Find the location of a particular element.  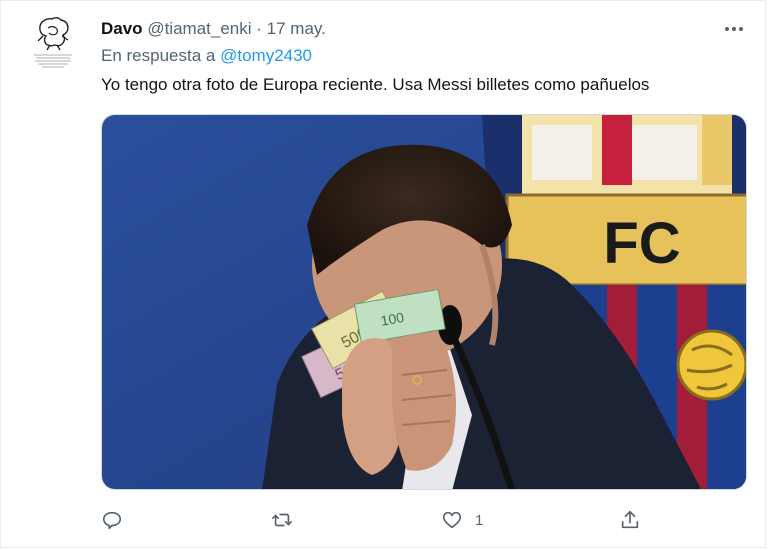

tweet-header: Davo @tiamat_enki · 17 may. is located at coordinates (213, 29).